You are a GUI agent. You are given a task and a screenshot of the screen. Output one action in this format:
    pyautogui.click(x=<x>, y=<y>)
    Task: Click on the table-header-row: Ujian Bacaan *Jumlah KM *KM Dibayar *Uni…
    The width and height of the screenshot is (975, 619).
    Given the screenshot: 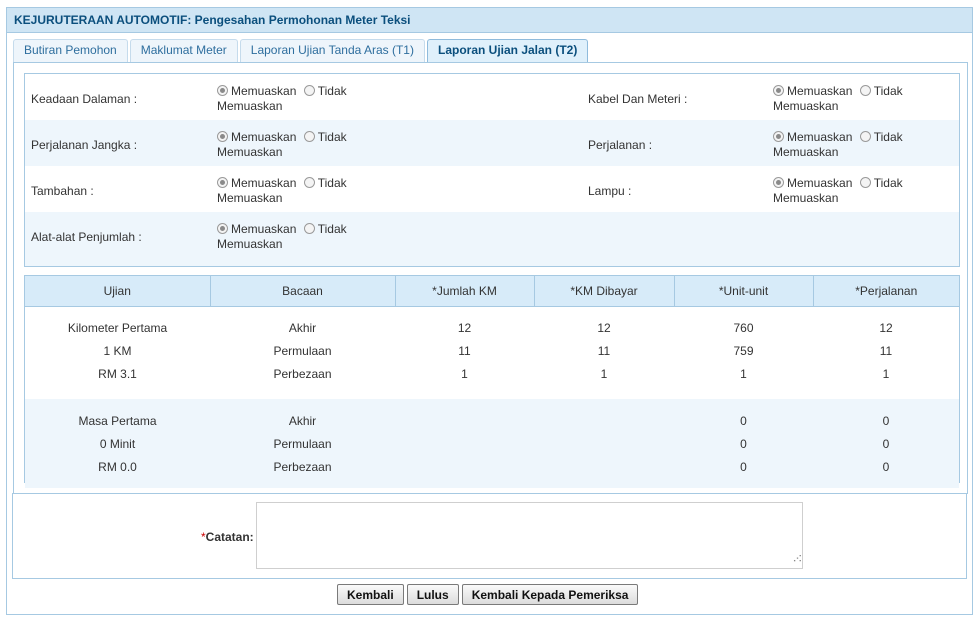 What is the action you would take?
    pyautogui.click(x=492, y=291)
    